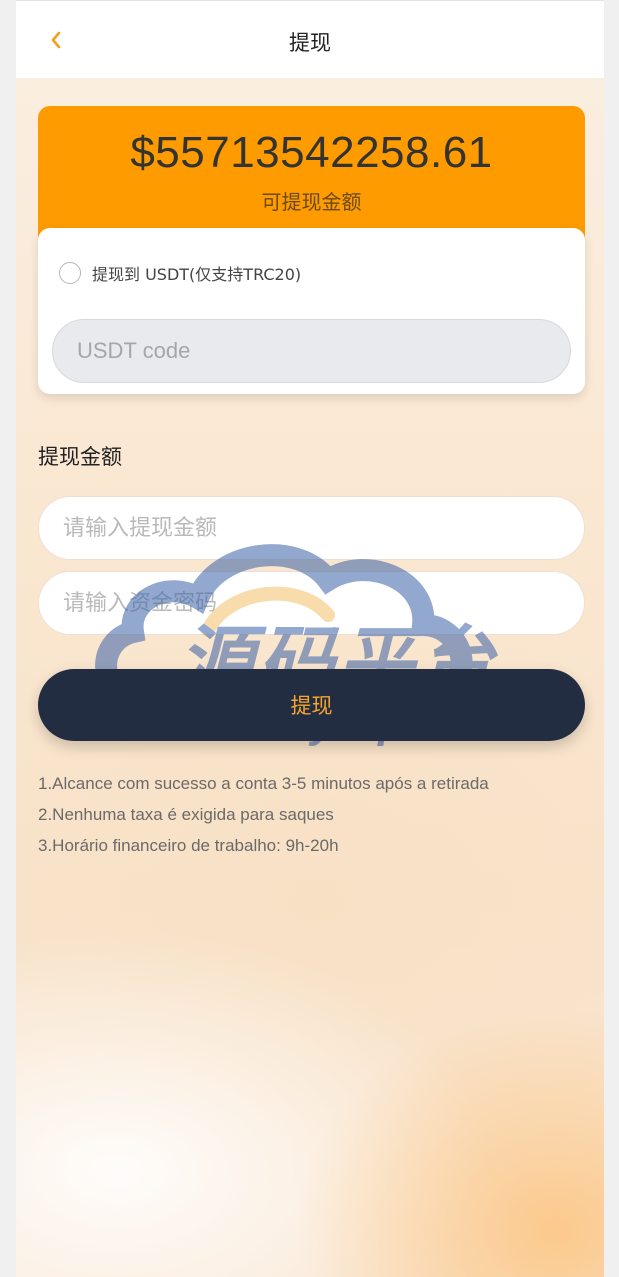  I want to click on balance-label: 可提现金额, so click(311, 202).